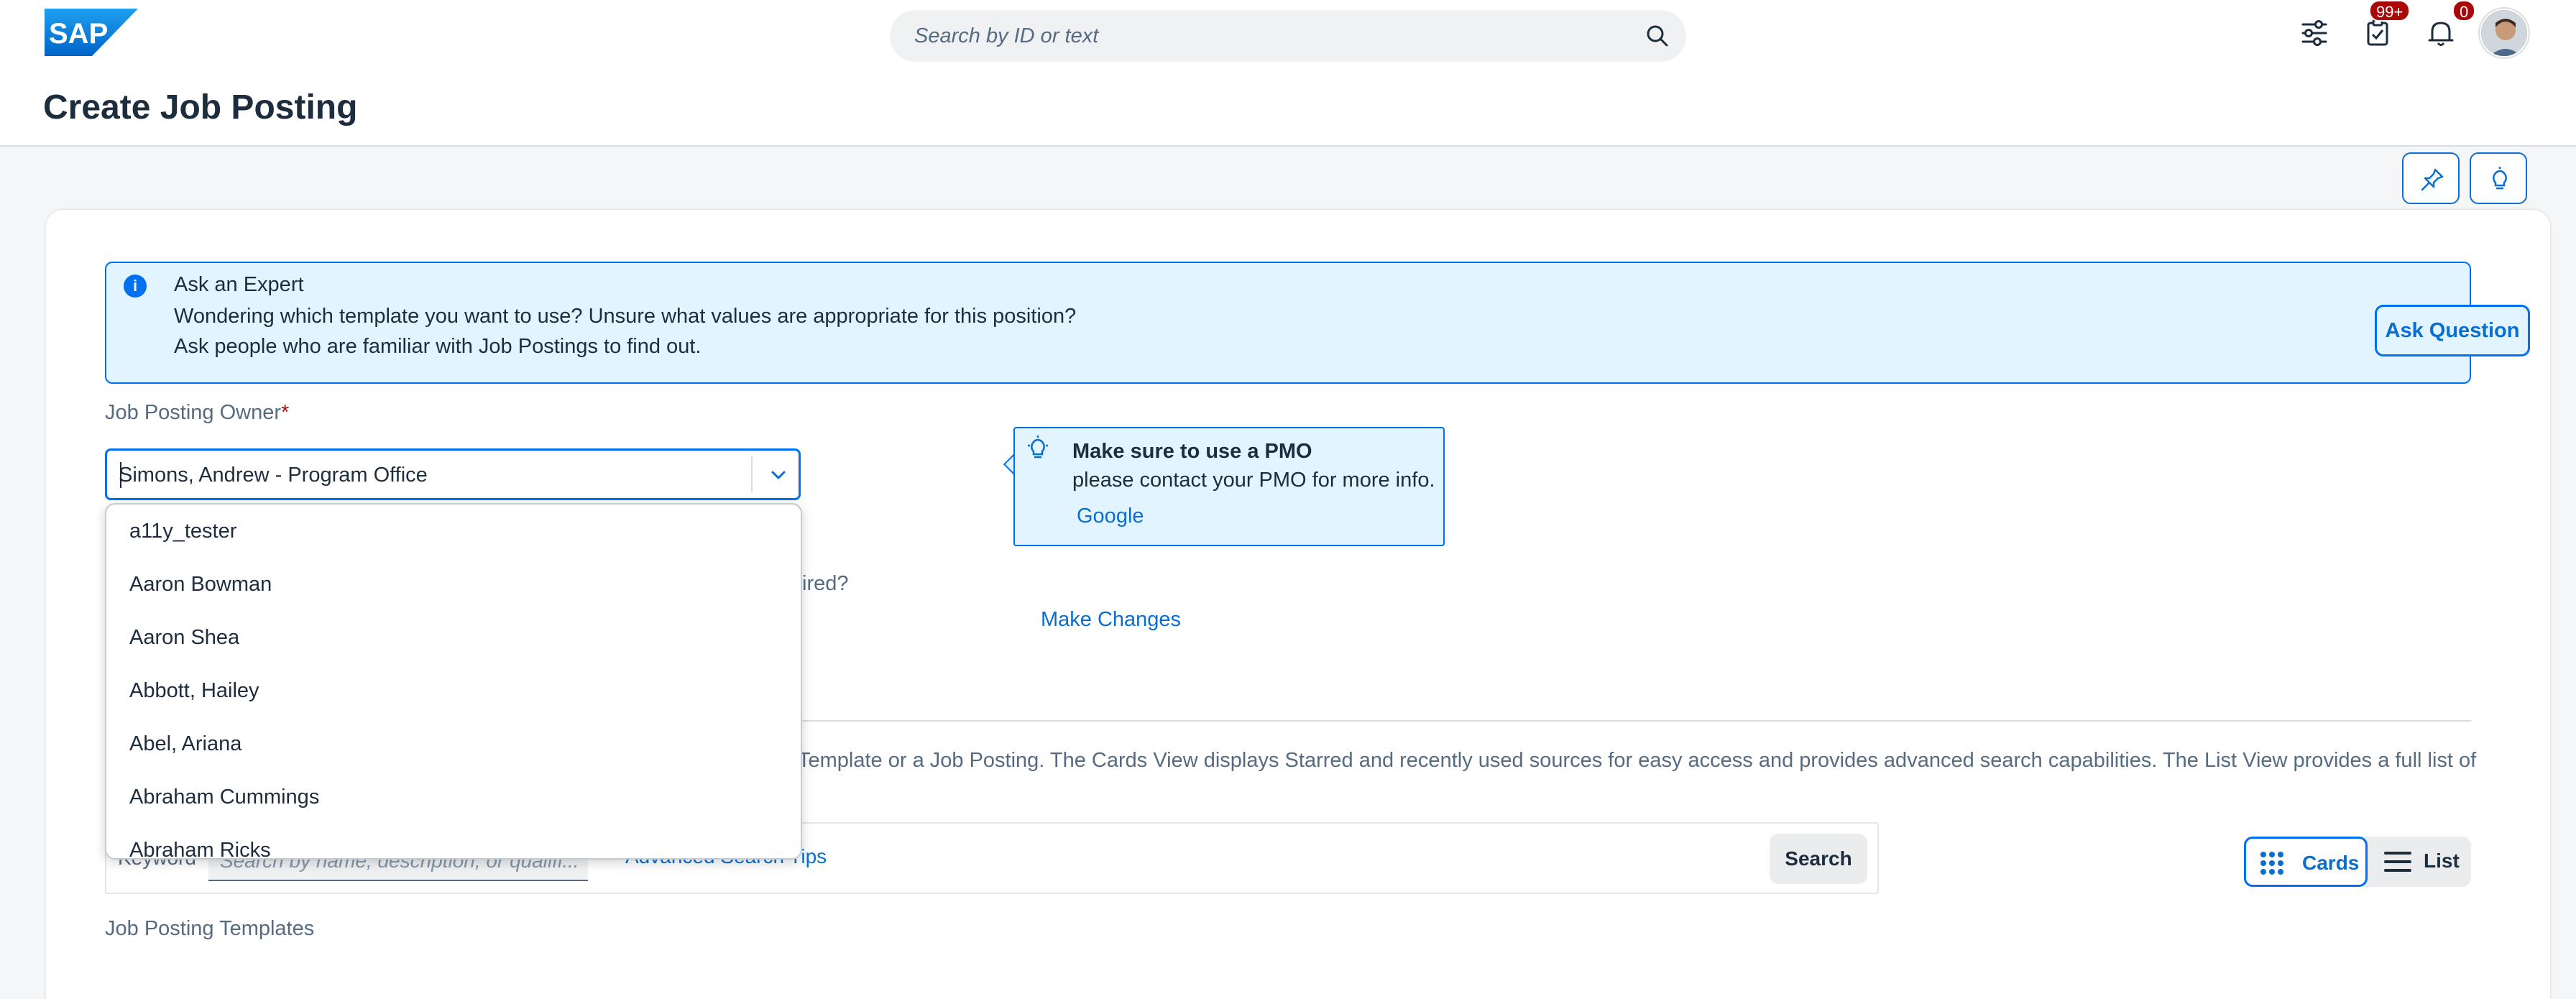  Describe the element at coordinates (2464, 11) in the screenshot. I see `notification-count-badge: 0` at that location.